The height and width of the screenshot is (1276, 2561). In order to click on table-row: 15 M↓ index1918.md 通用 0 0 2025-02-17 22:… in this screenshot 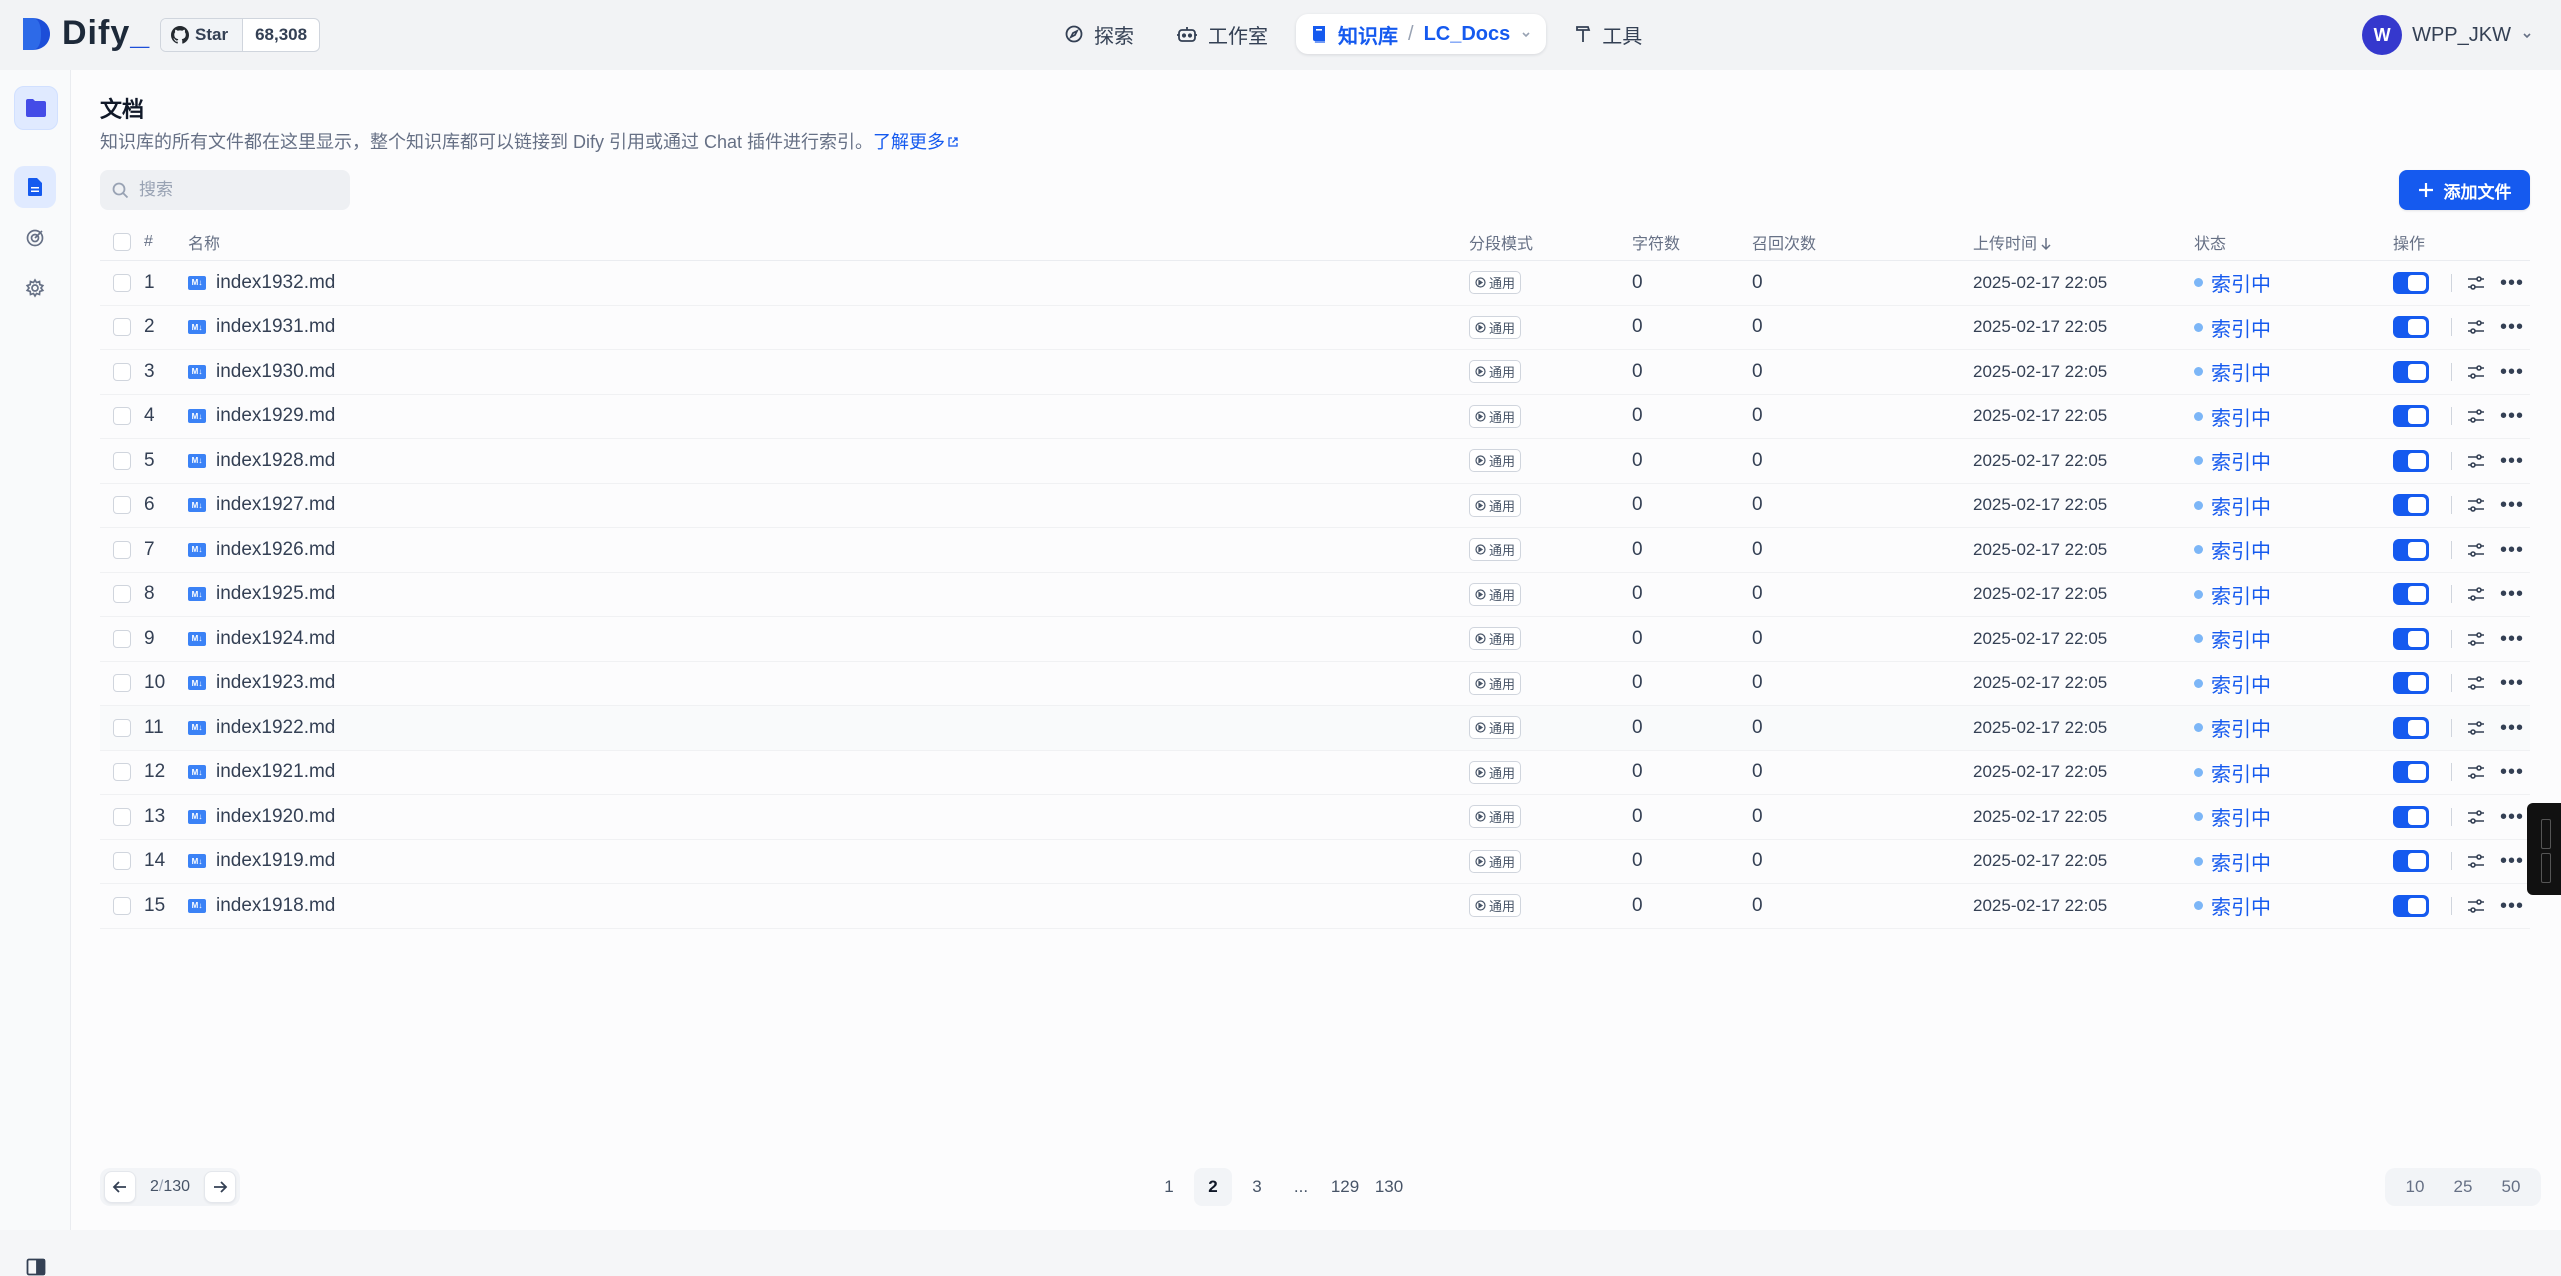, I will do `click(1315, 906)`.